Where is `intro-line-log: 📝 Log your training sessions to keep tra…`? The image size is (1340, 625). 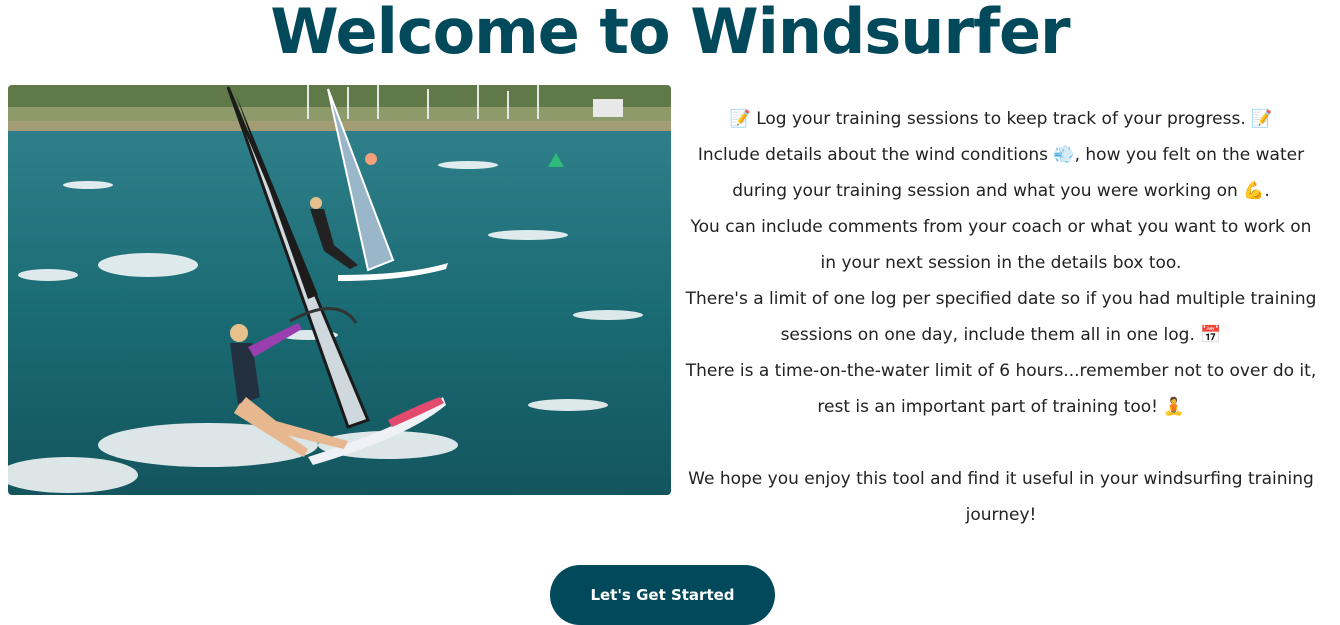
intro-line-log: 📝 Log your training sessions to keep tra… is located at coordinates (1001, 119).